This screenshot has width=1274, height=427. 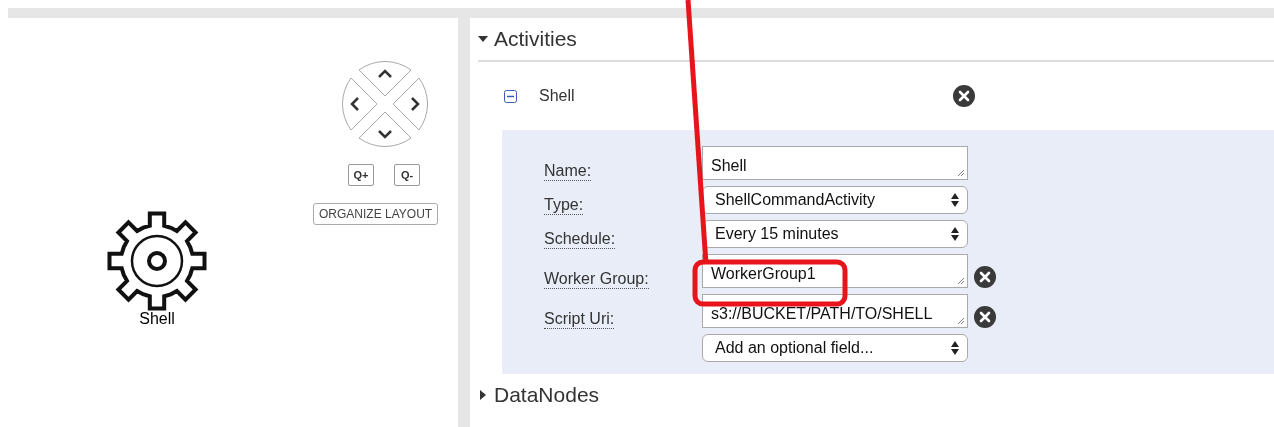 What do you see at coordinates (510, 96) in the screenshot?
I see `collapse-icon` at bounding box center [510, 96].